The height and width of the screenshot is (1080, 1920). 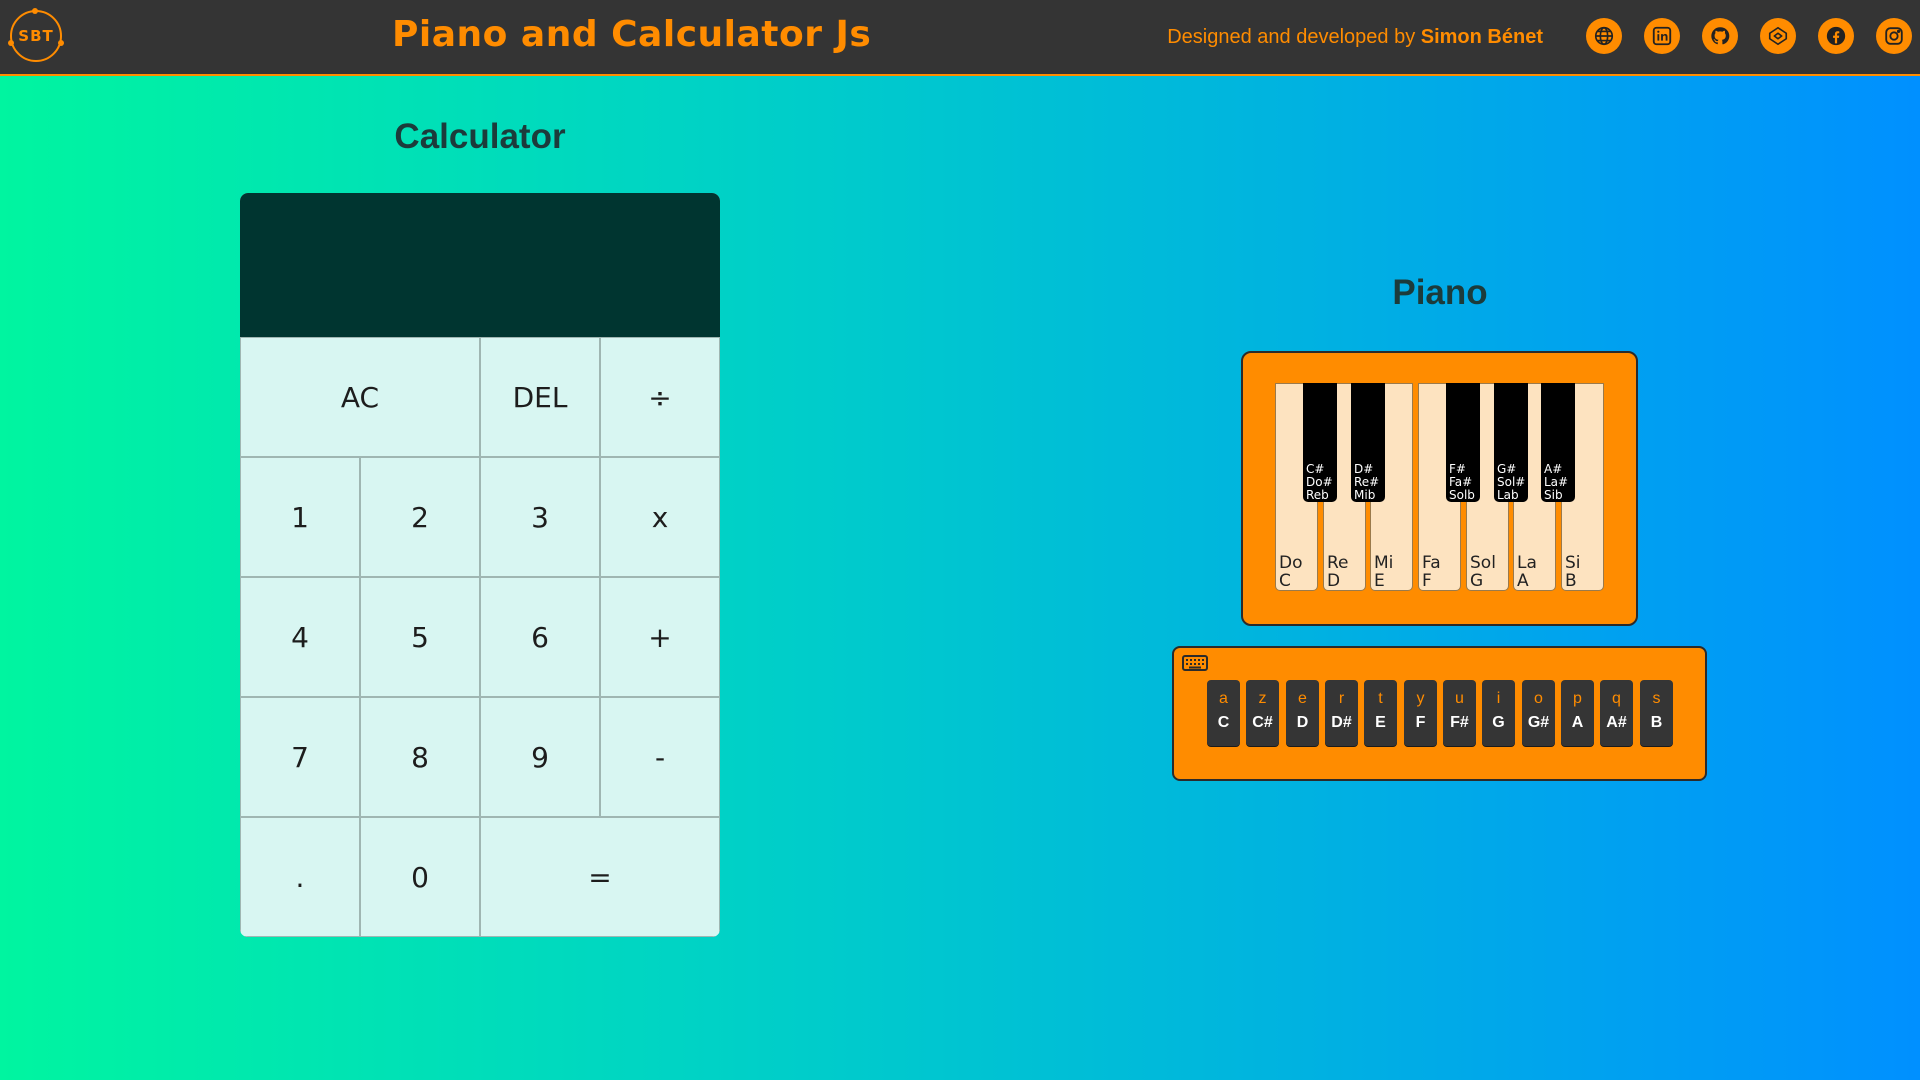 What do you see at coordinates (1616, 722) in the screenshot?
I see `kb-key-note: A#` at bounding box center [1616, 722].